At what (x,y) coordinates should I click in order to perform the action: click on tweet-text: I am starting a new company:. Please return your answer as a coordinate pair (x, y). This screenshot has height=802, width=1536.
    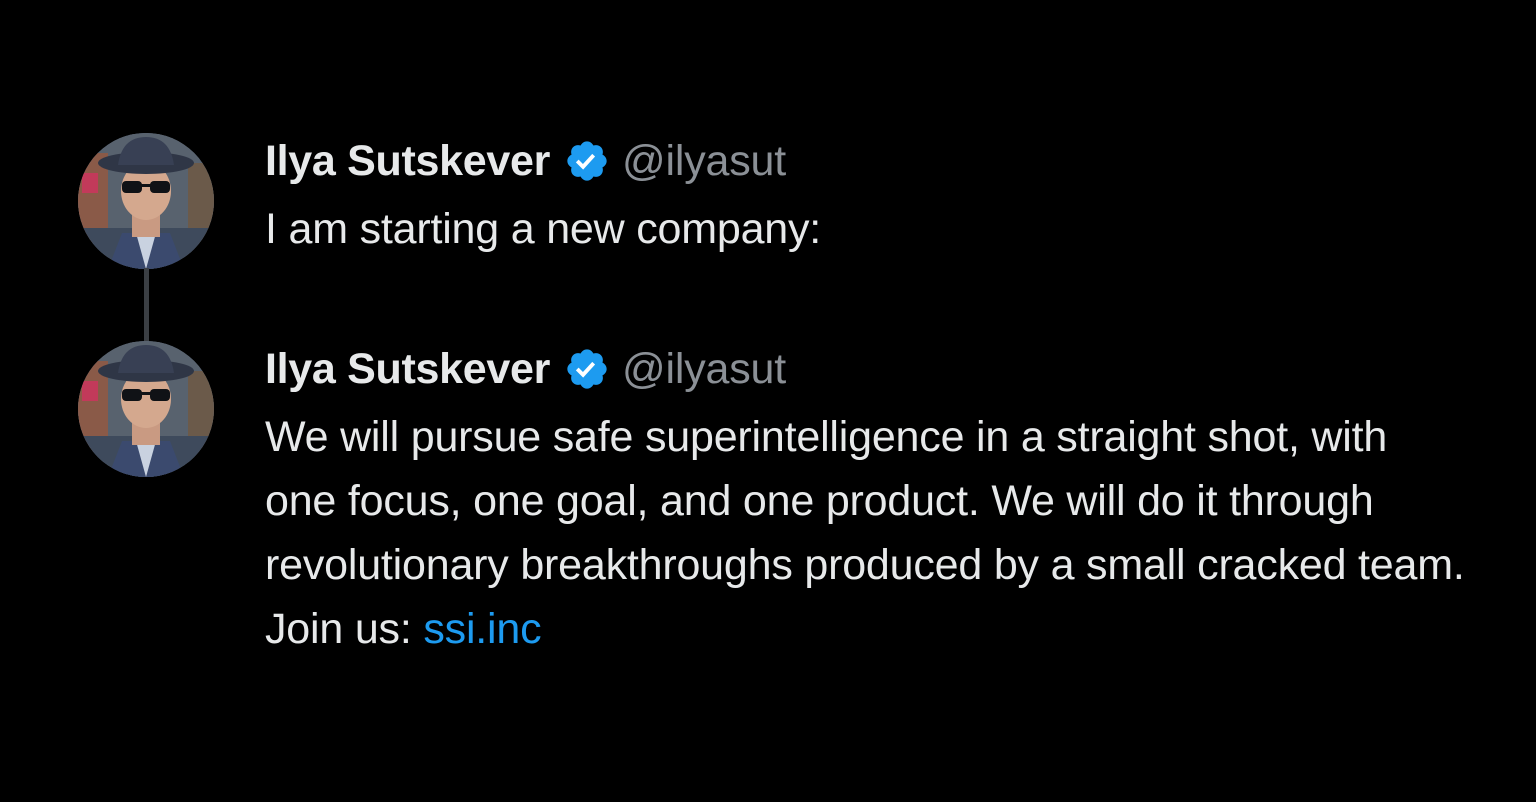
    Looking at the image, I should click on (865, 229).